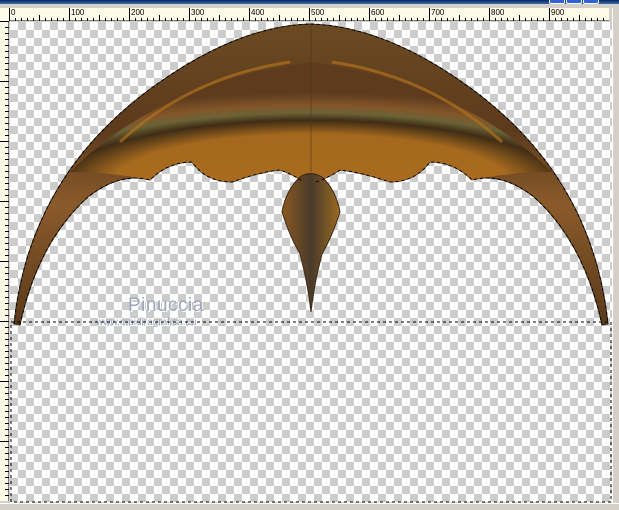  What do you see at coordinates (558, 12) in the screenshot?
I see `ruler-label: 900` at bounding box center [558, 12].